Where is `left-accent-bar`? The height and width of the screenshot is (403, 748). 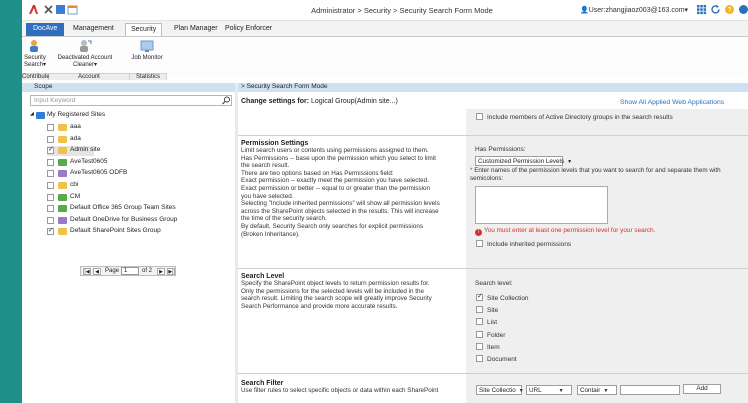
left-accent-bar is located at coordinates (11, 201).